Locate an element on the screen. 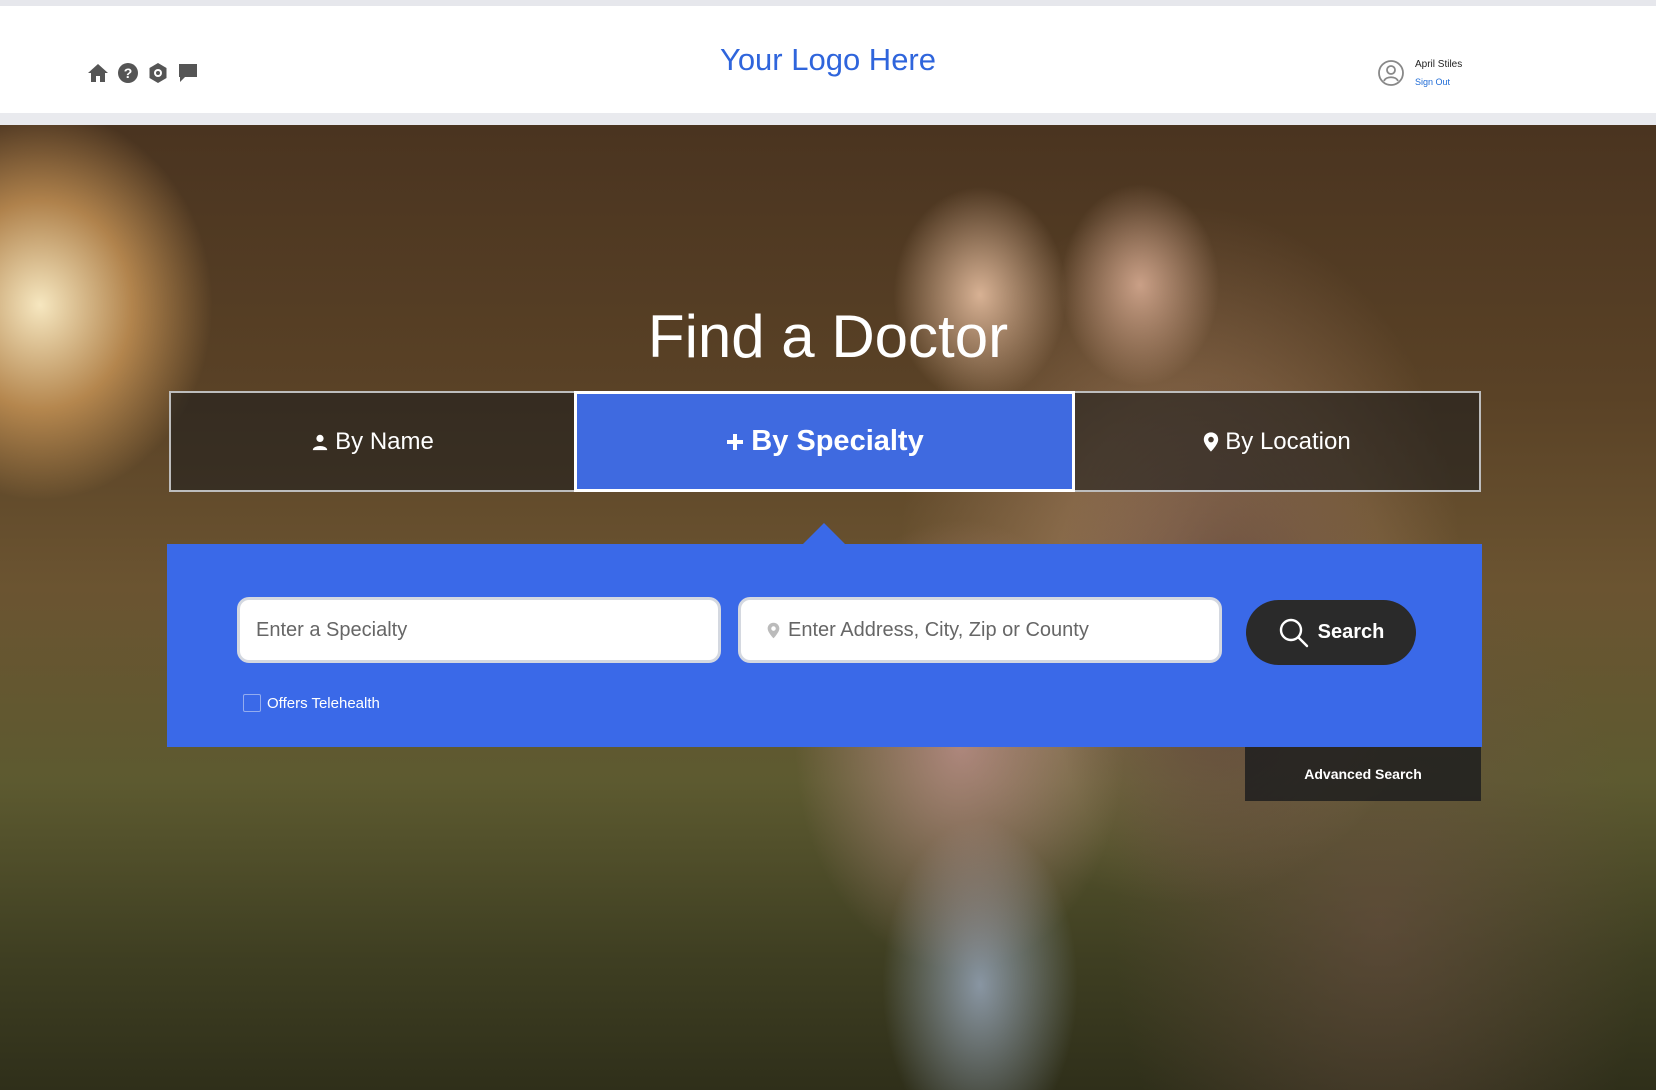 The image size is (1656, 1090). user-name: April Stiles is located at coordinates (1439, 64).